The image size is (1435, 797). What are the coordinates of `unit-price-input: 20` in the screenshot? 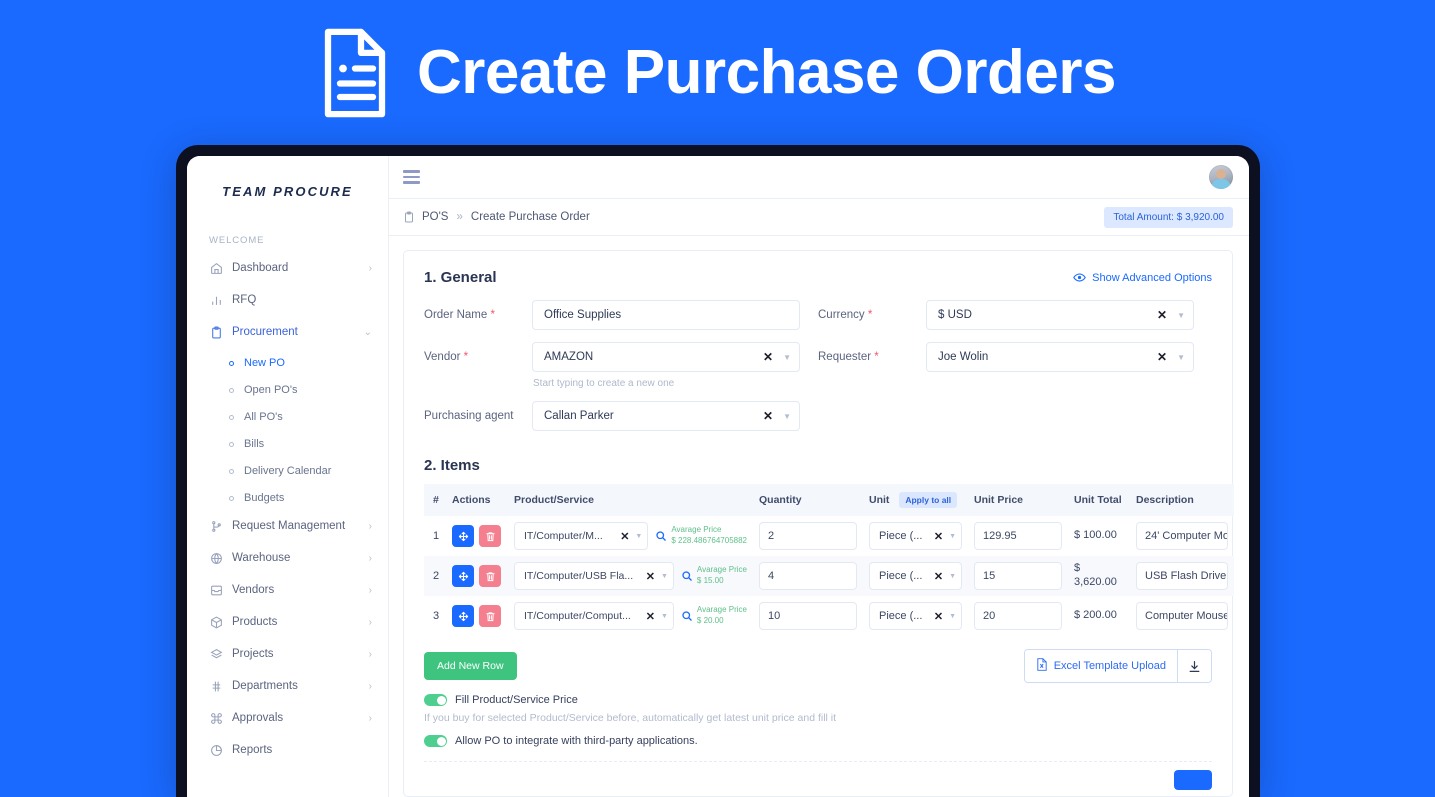 It's located at (1018, 616).